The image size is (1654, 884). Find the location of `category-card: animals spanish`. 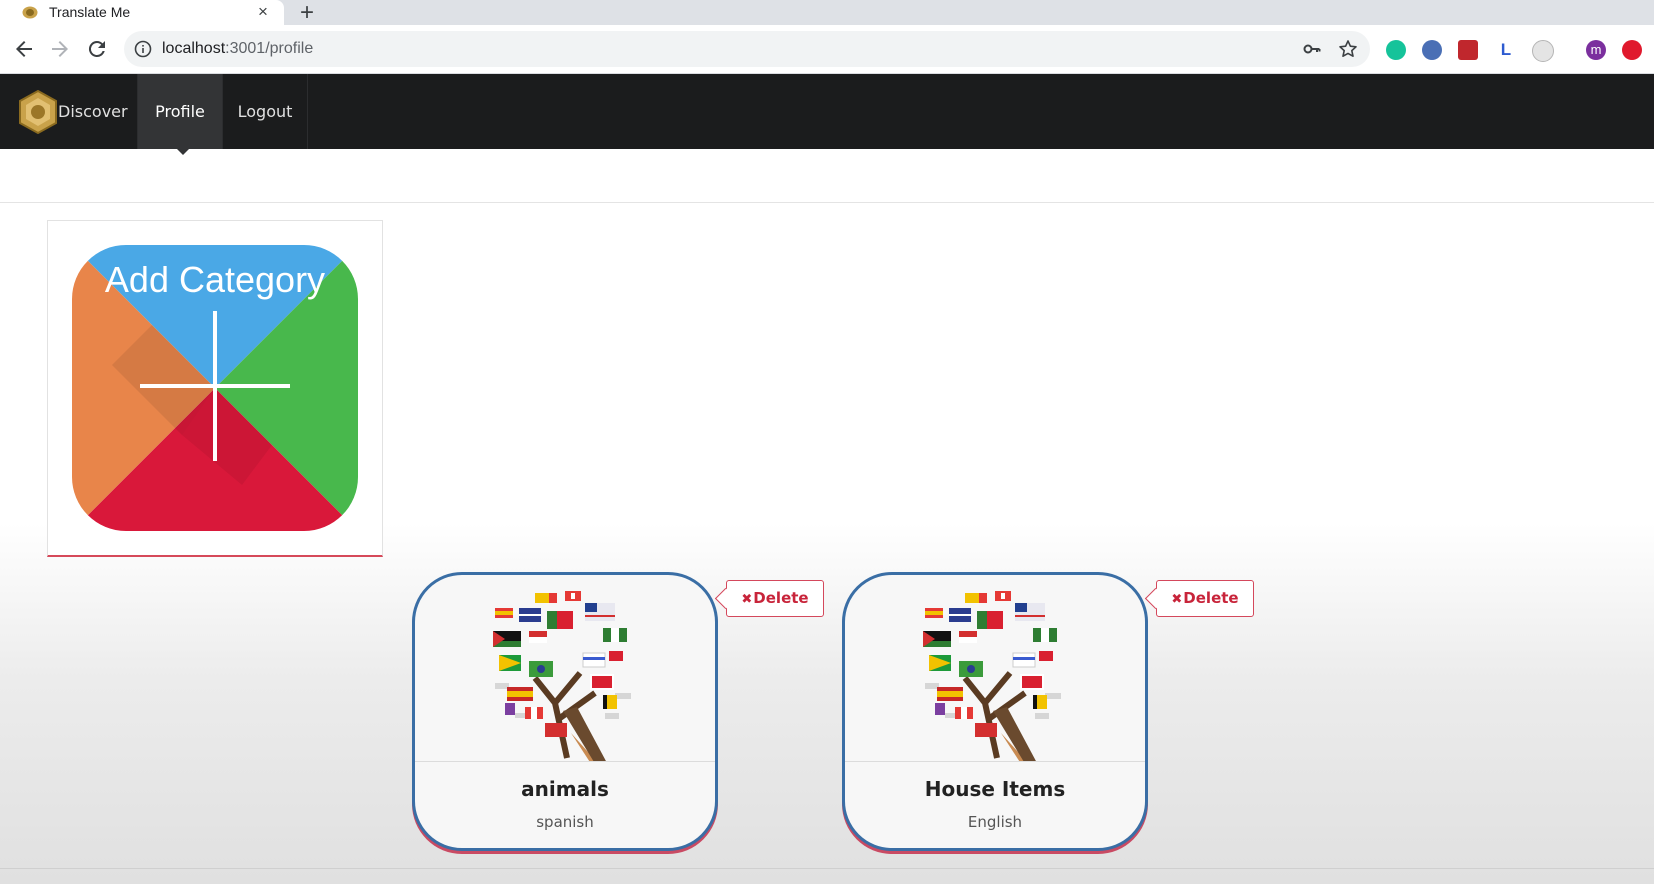

category-card: animals spanish is located at coordinates (565, 711).